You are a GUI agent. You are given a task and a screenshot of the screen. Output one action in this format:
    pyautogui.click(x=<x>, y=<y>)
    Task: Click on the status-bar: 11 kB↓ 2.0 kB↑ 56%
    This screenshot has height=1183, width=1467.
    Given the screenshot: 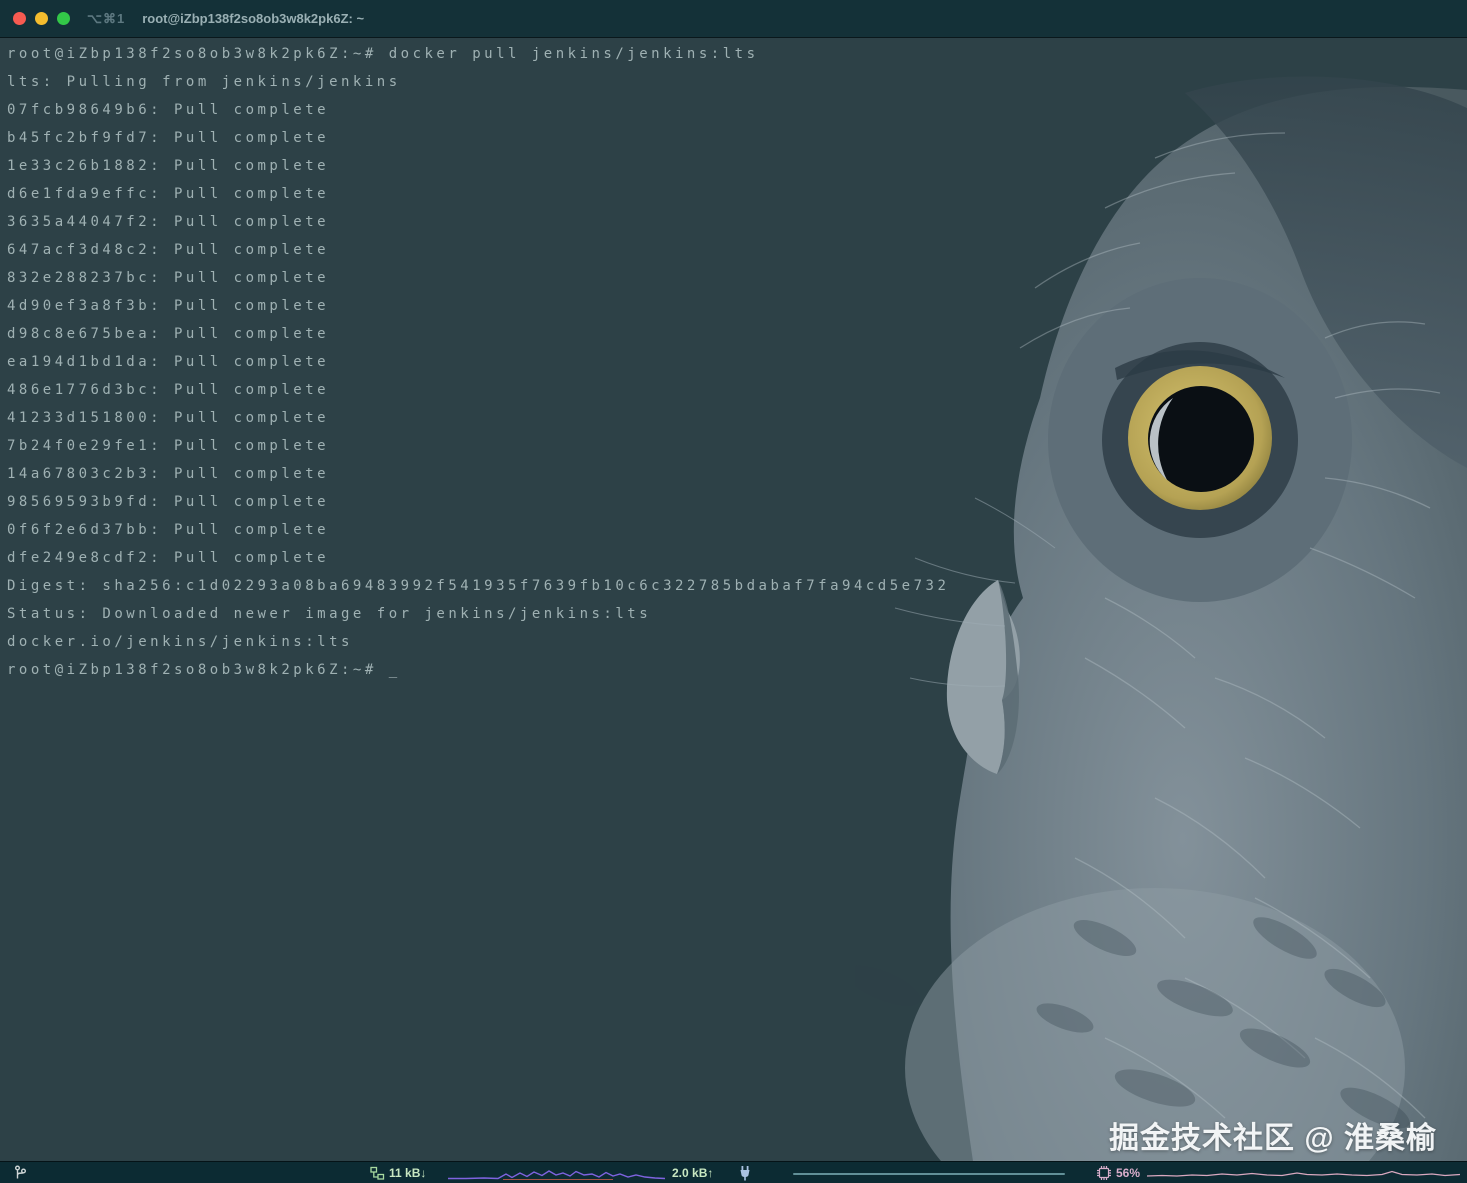 What is the action you would take?
    pyautogui.click(x=733, y=1172)
    